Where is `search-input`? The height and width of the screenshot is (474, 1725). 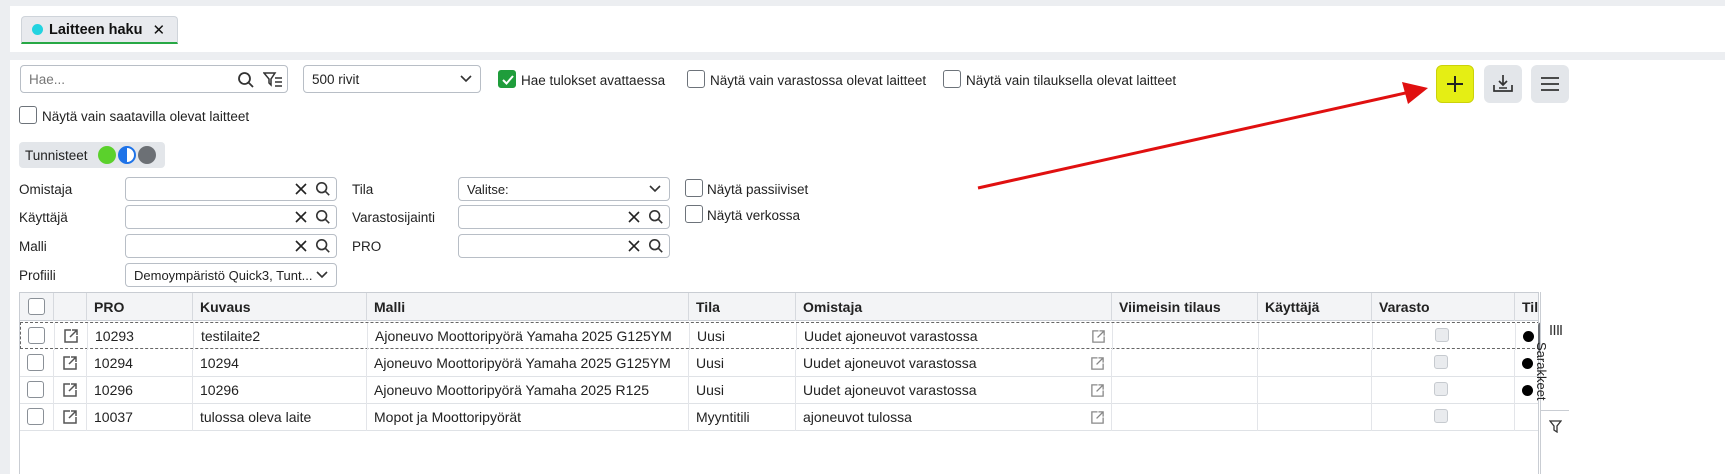
search-input is located at coordinates (127, 79).